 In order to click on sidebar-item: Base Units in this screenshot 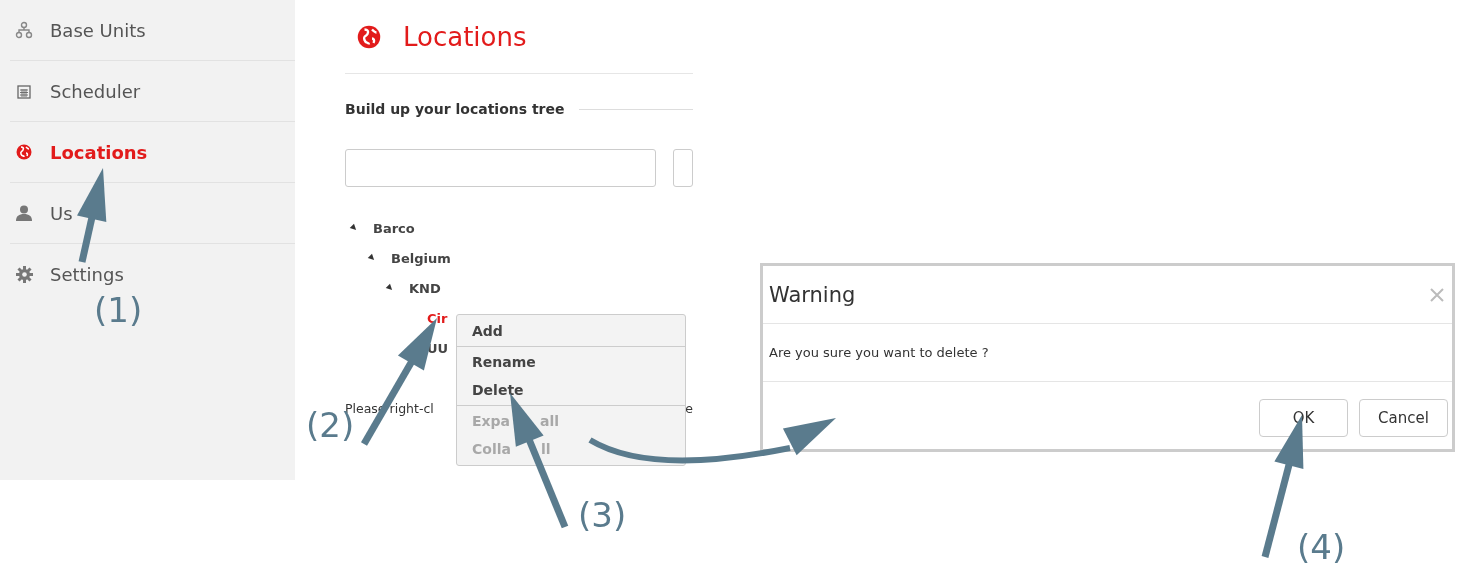, I will do `click(98, 30)`.